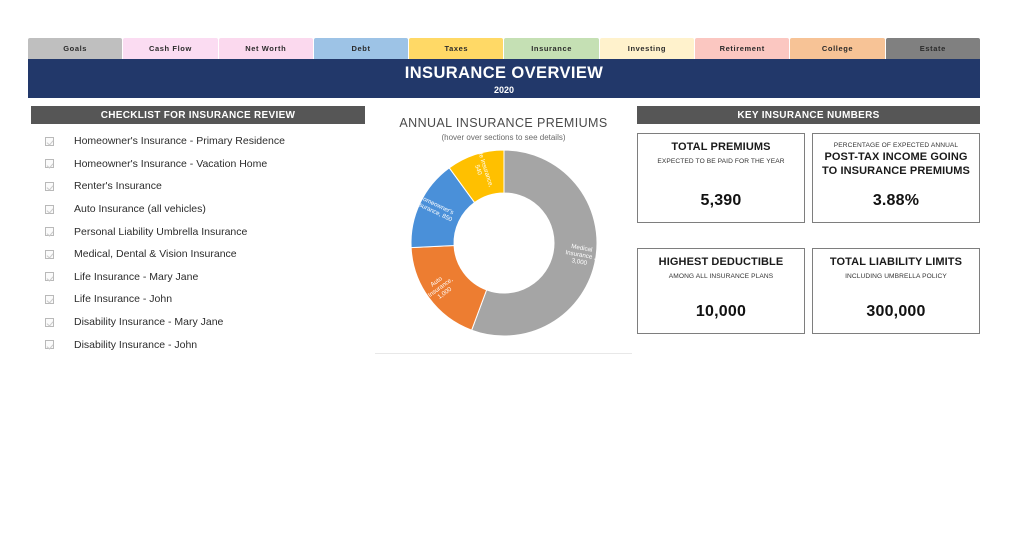 The width and height of the screenshot is (1024, 548). Describe the element at coordinates (896, 145) in the screenshot. I see `kpi-pretitle: PERCENTAGE OF EXPECTED ANNUAL` at that location.